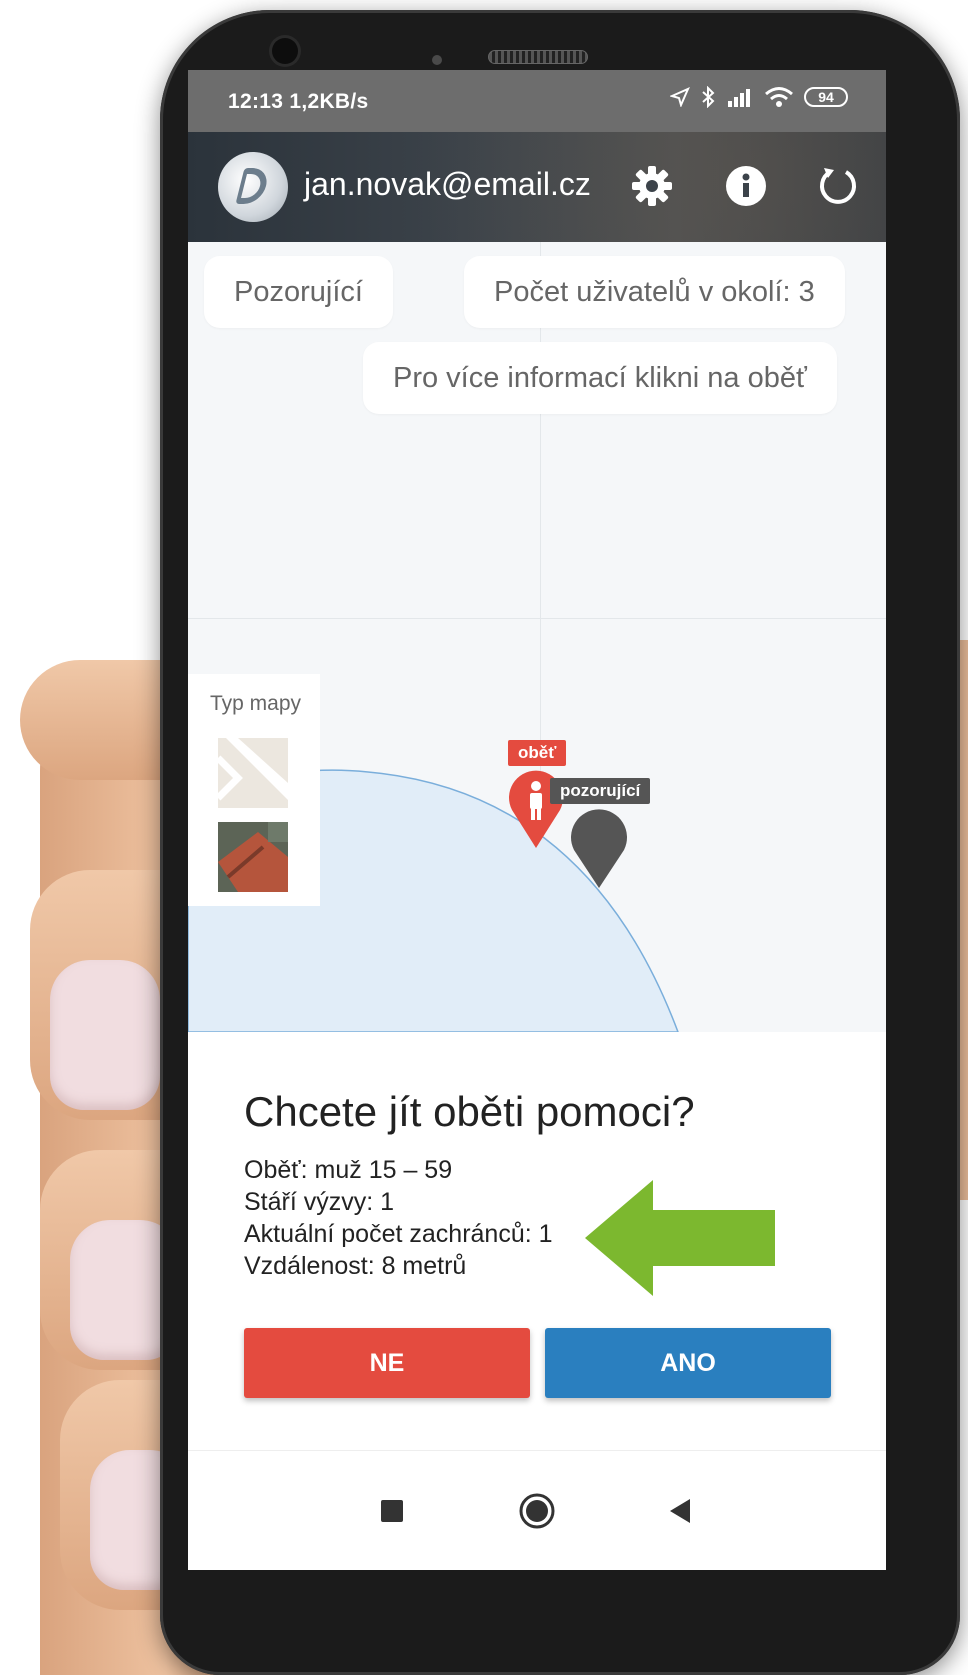  Describe the element at coordinates (654, 292) in the screenshot. I see `users-nearby-chip: Počet uživatelů v okolí: 3` at that location.